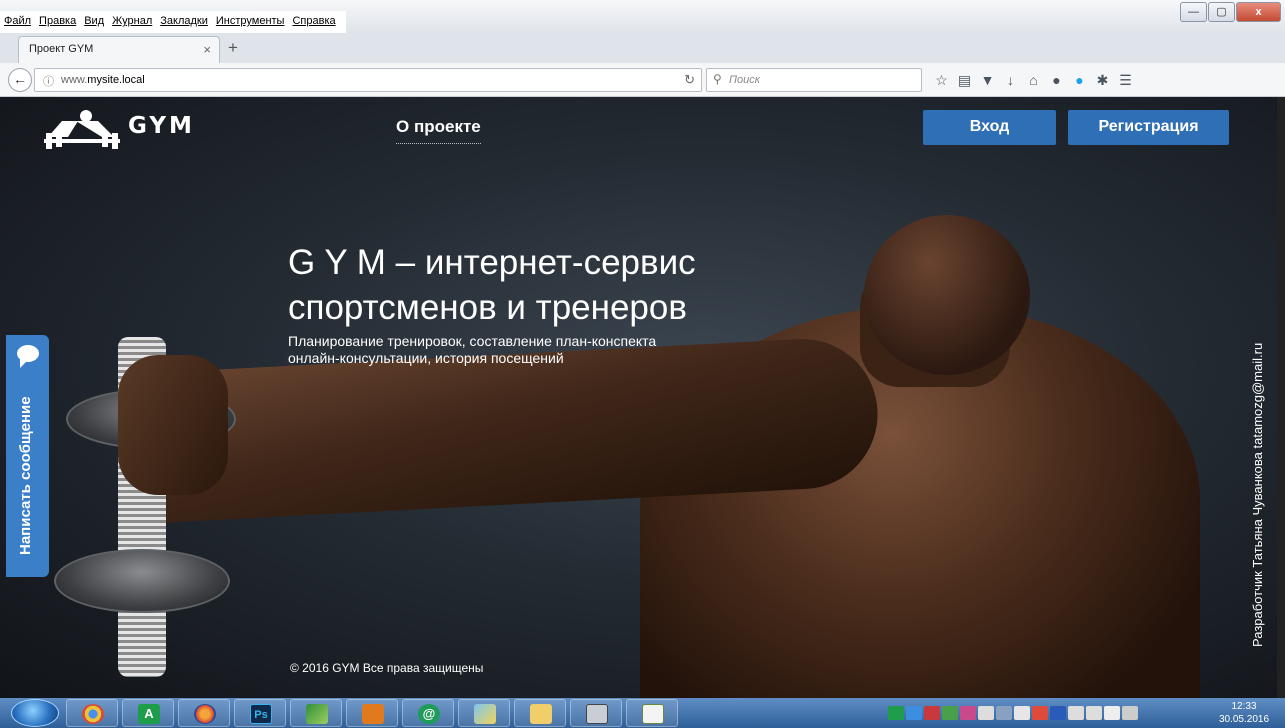 The height and width of the screenshot is (728, 1285). I want to click on explorer-taskbar-button, so click(540, 713).